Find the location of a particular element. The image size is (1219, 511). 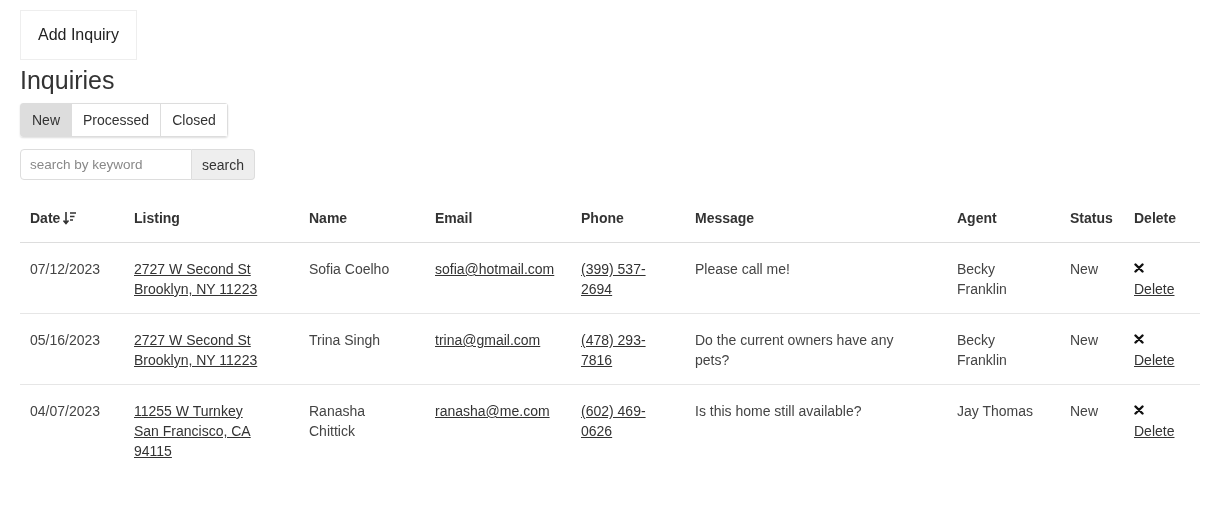

column-header: Phone is located at coordinates (602, 218).